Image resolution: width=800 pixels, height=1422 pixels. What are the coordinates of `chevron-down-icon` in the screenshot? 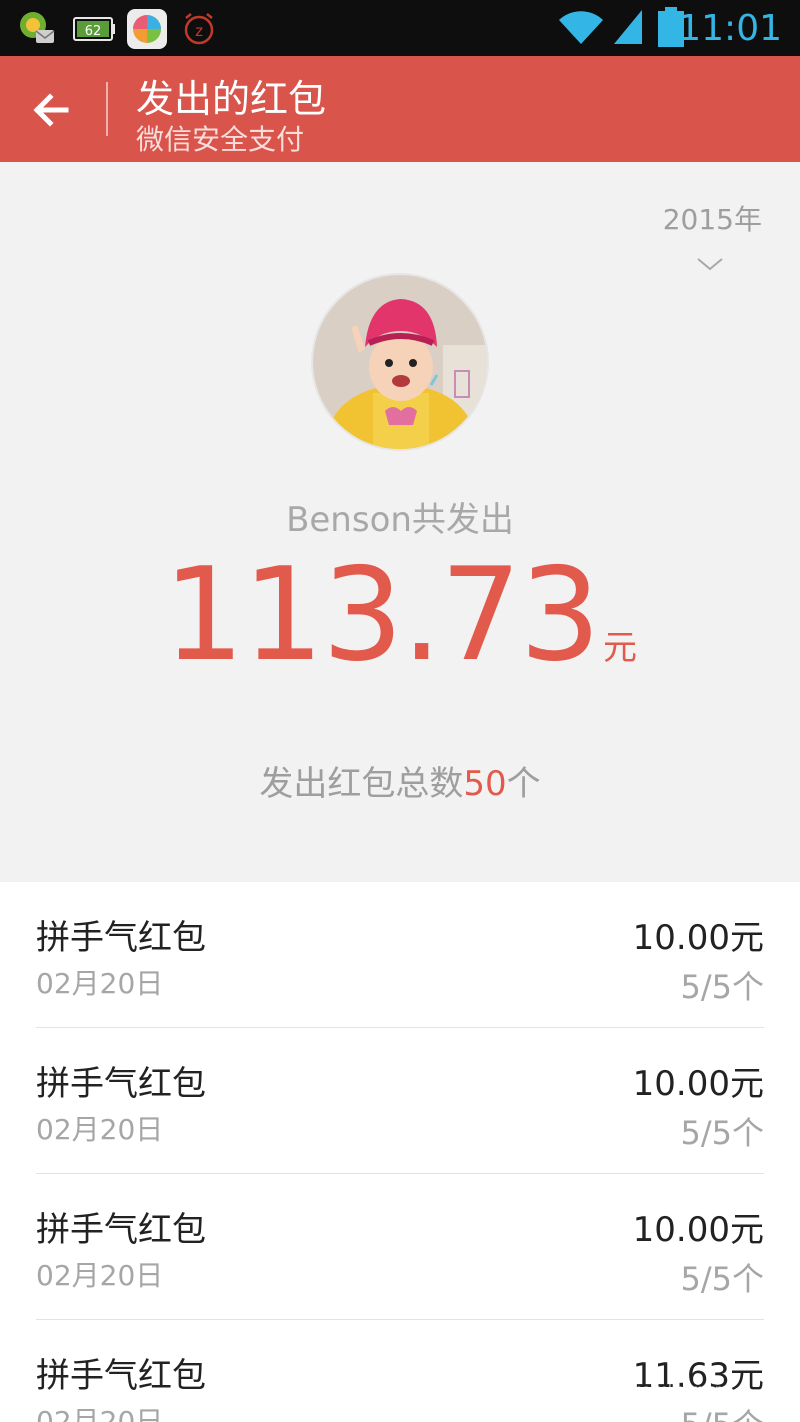 It's located at (710, 264).